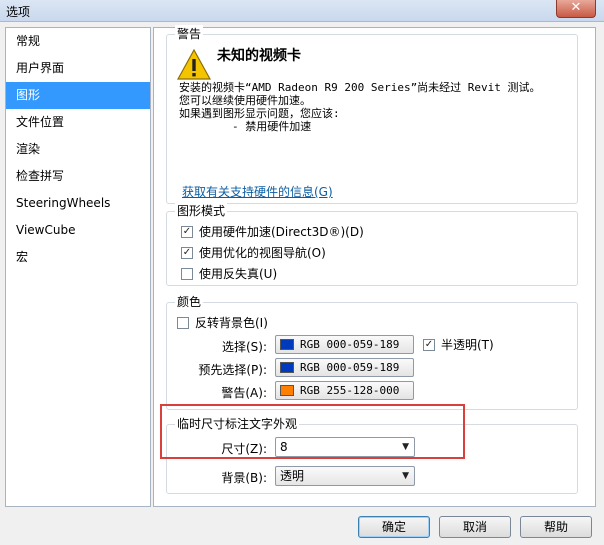  I want to click on background-value: 透明, so click(292, 476).